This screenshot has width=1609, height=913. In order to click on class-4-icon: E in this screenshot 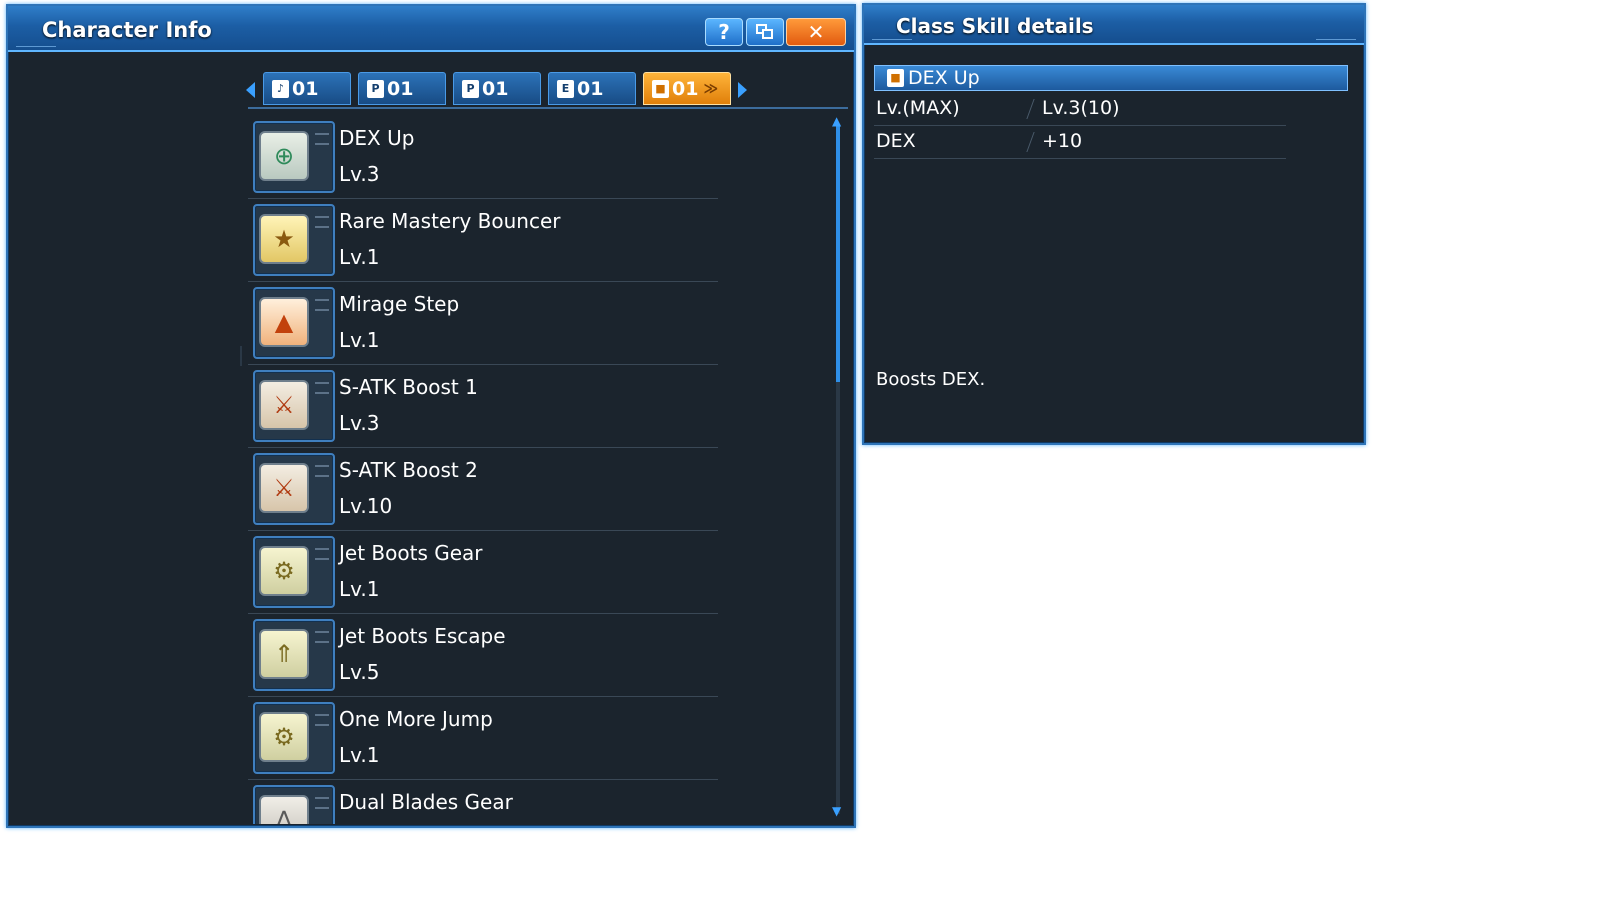, I will do `click(565, 88)`.